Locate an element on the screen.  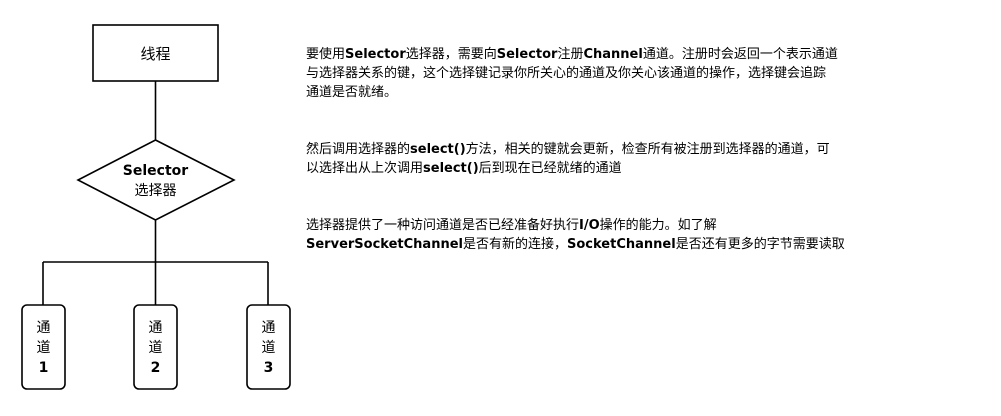
selector-label-zh: 选择器 is located at coordinates (156, 191).